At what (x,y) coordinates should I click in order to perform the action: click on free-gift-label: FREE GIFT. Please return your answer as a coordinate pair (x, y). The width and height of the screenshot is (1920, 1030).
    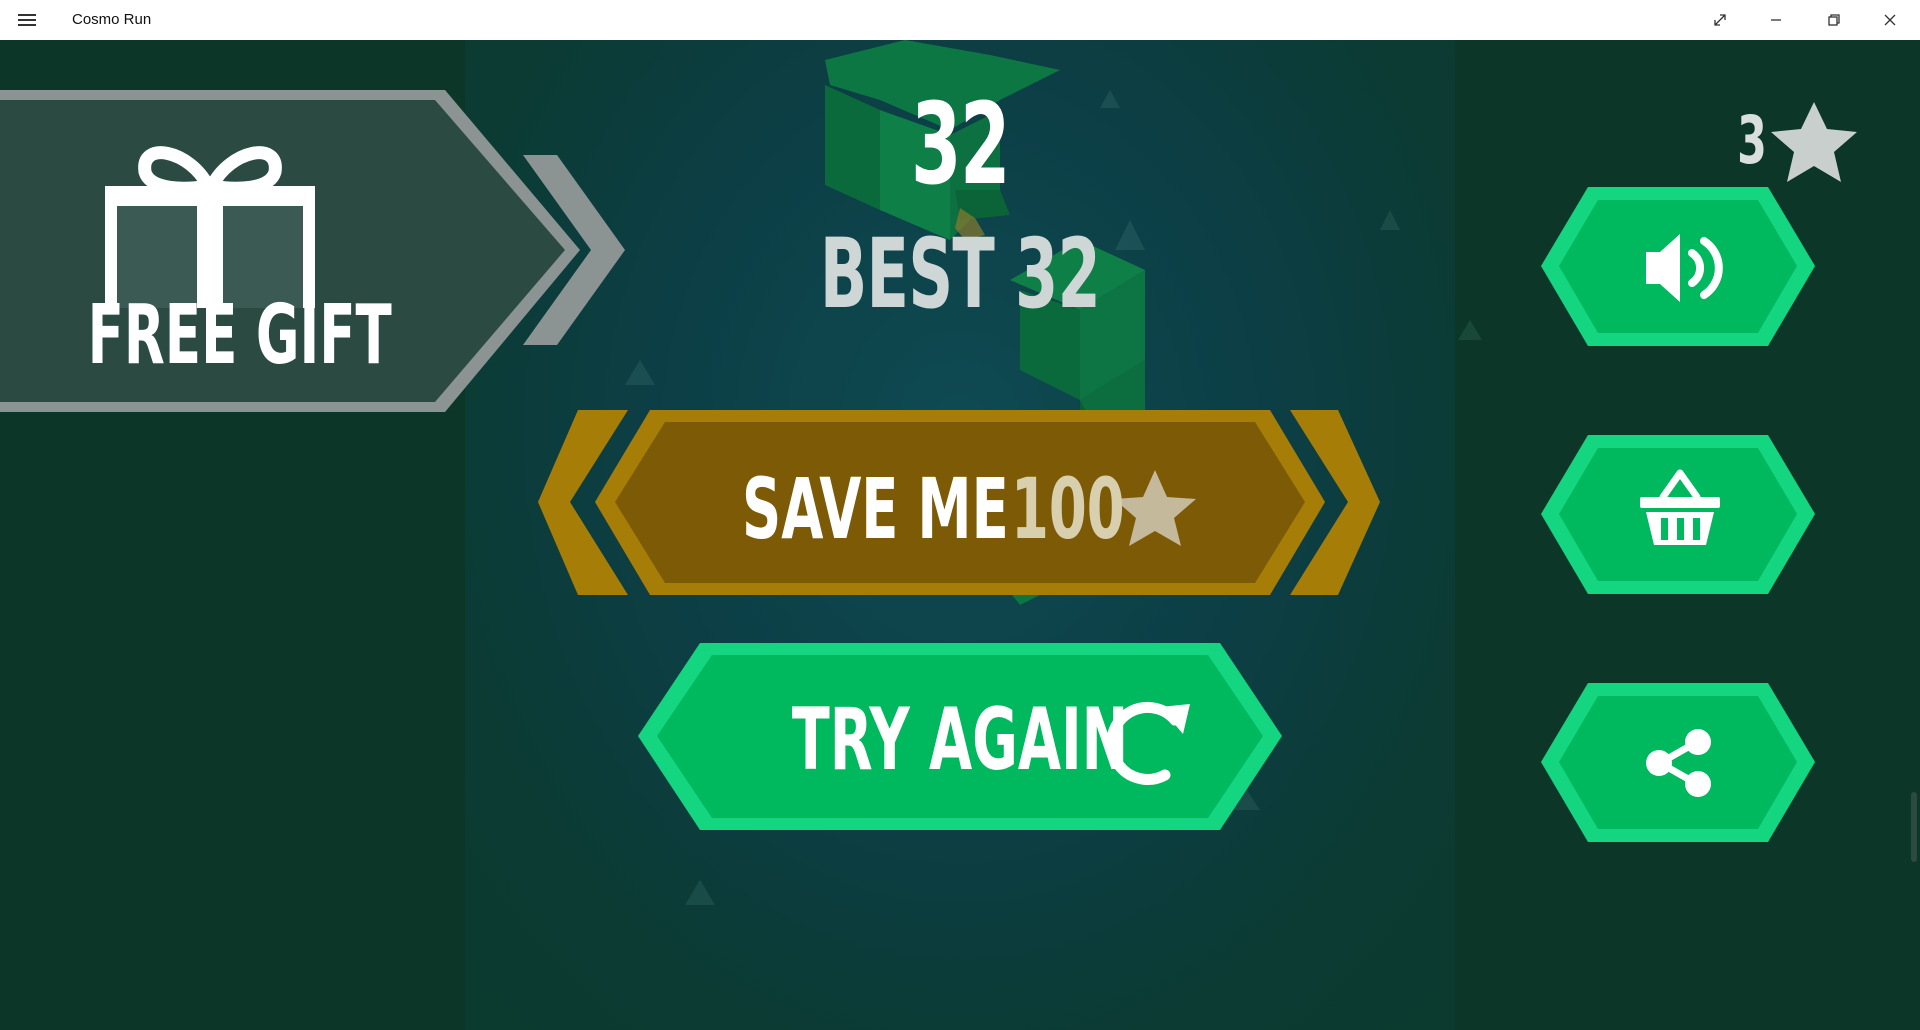
    Looking at the image, I should click on (239, 335).